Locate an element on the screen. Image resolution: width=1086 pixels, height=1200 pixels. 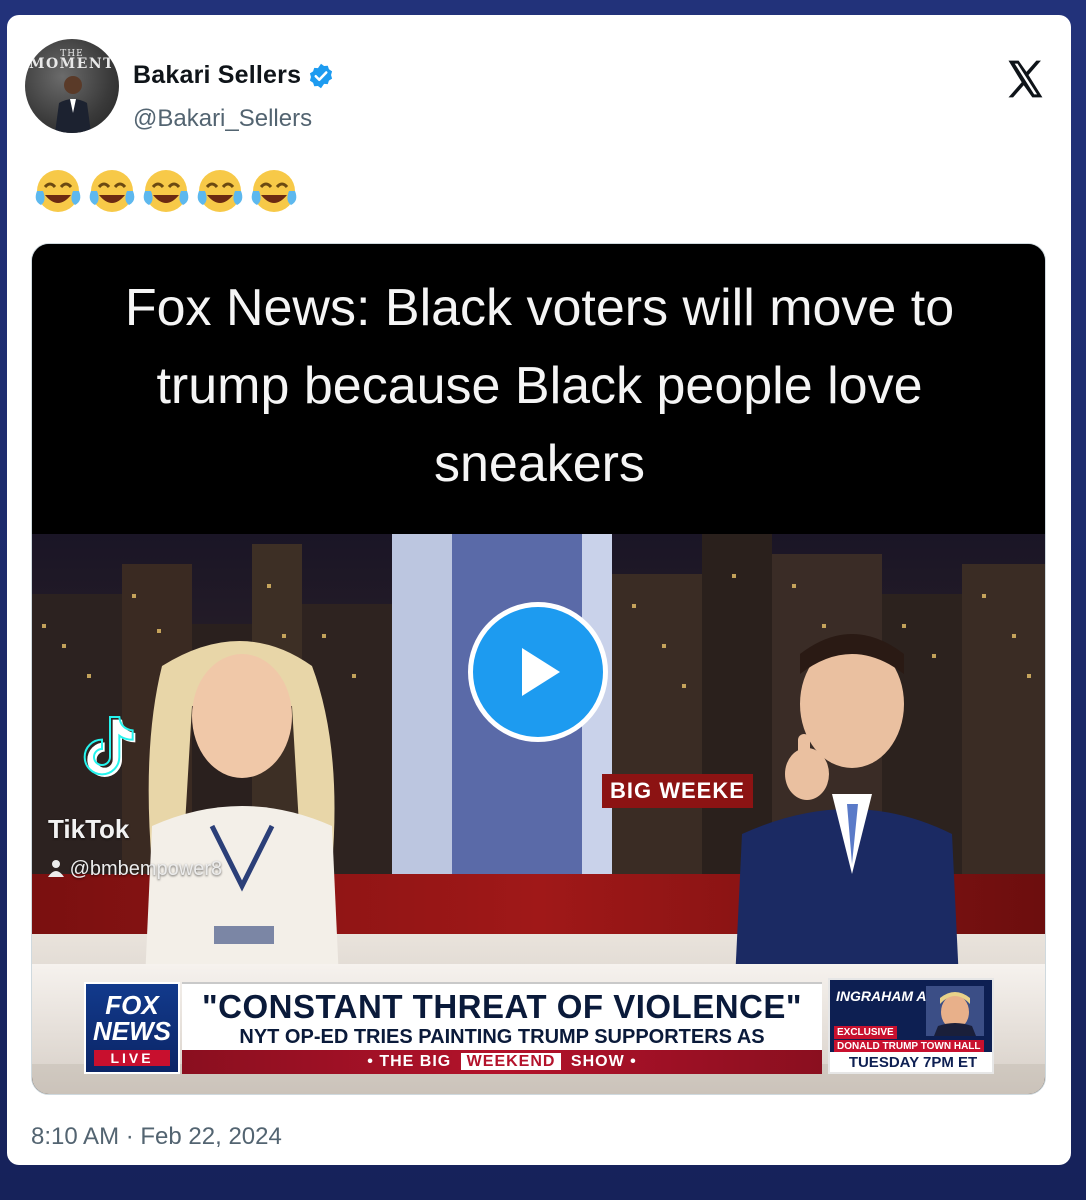
avatar-person-icon is located at coordinates (73, 104).